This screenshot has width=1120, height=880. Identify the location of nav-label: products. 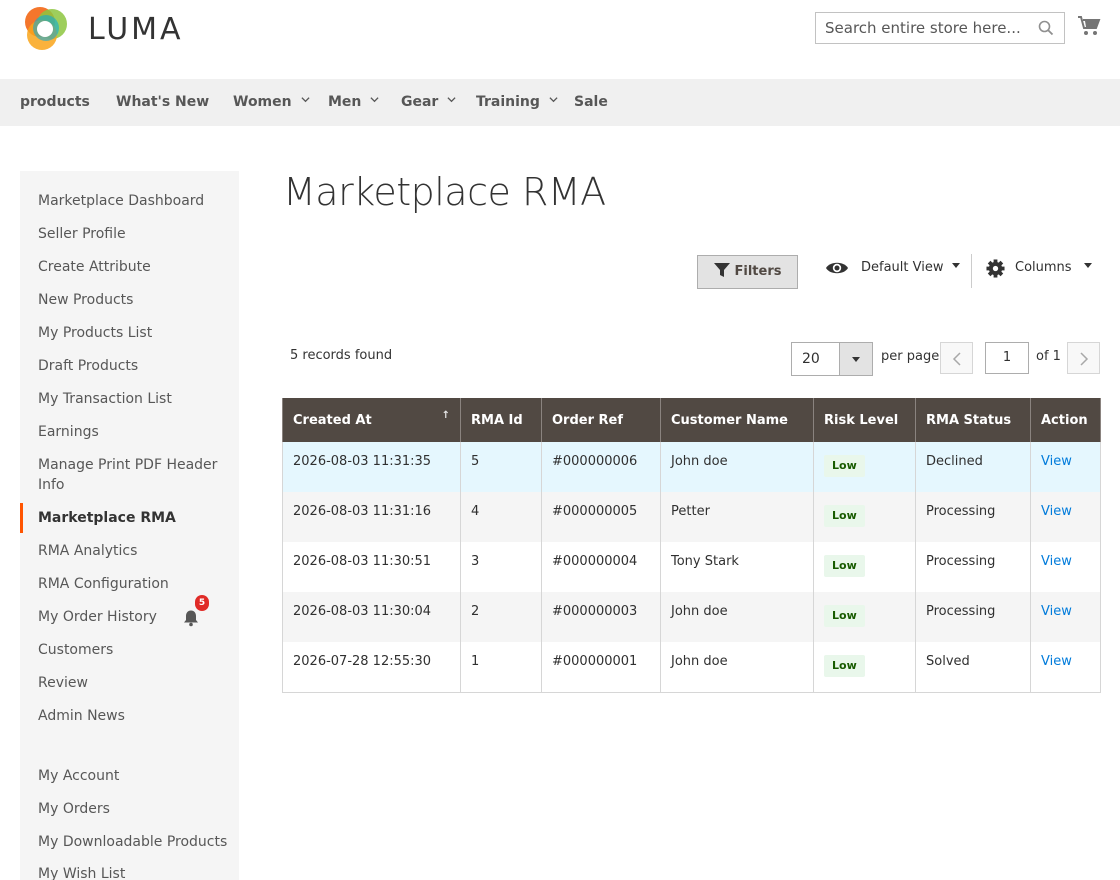
(55, 102).